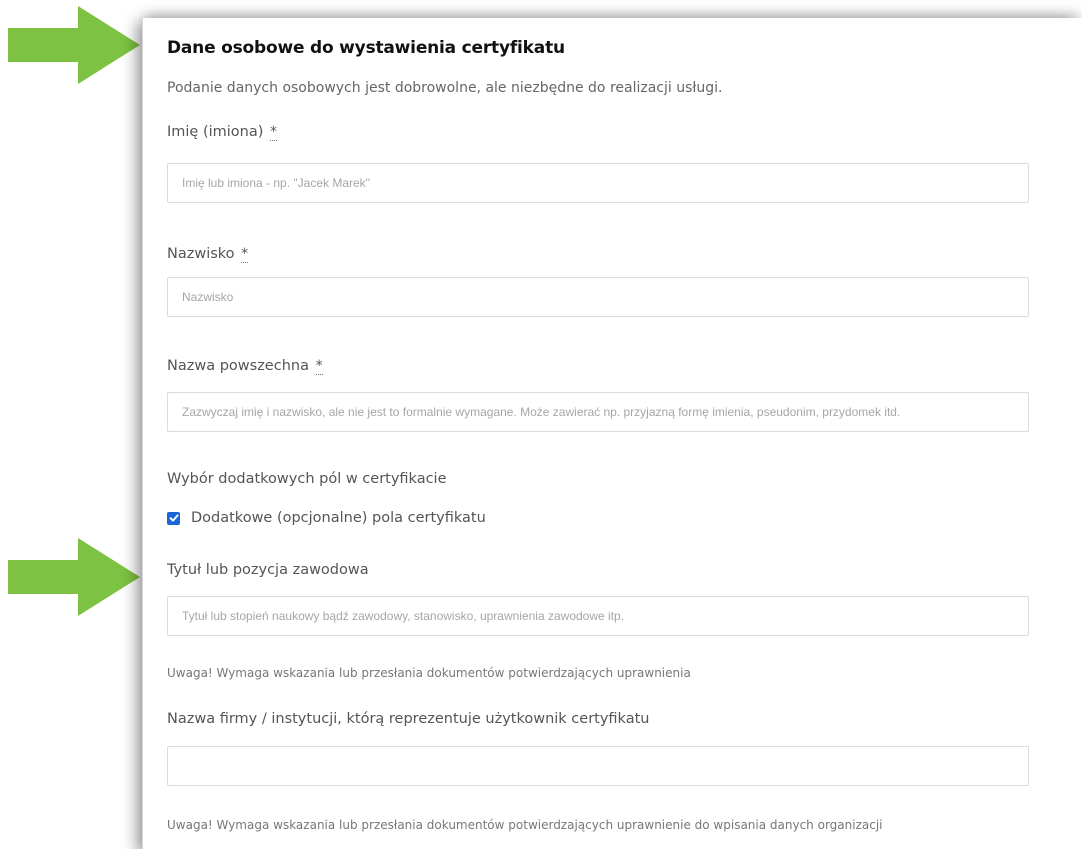 Image resolution: width=1082 pixels, height=849 pixels. I want to click on extra-fields-heading: Wybór dodatkowych pól w certyfikacie, so click(307, 479).